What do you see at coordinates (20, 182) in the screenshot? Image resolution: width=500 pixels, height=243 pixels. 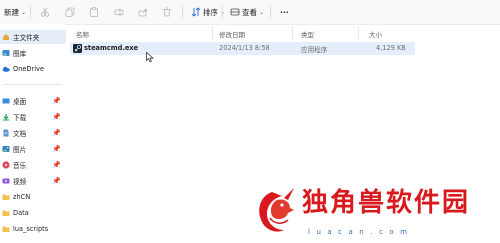 I see `sidebar-item-label: 视频` at bounding box center [20, 182].